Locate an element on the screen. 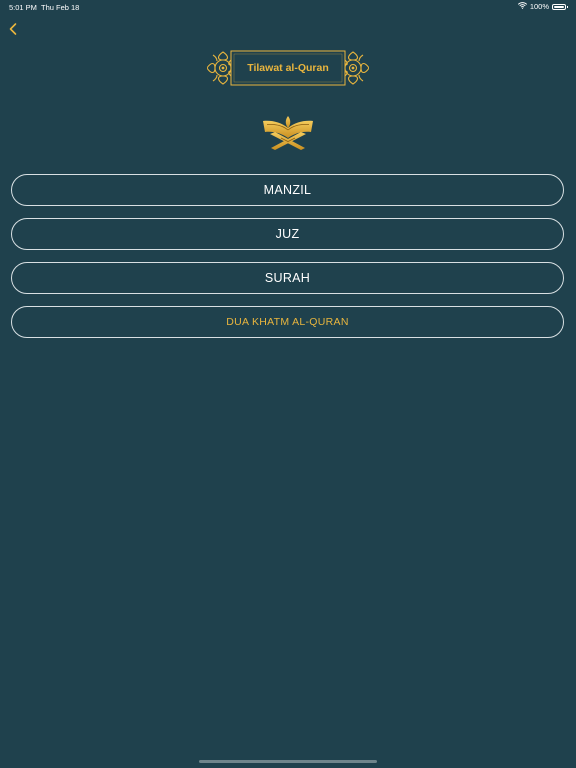 This screenshot has height=768, width=576. surah-button: SURAH is located at coordinates (287, 278).